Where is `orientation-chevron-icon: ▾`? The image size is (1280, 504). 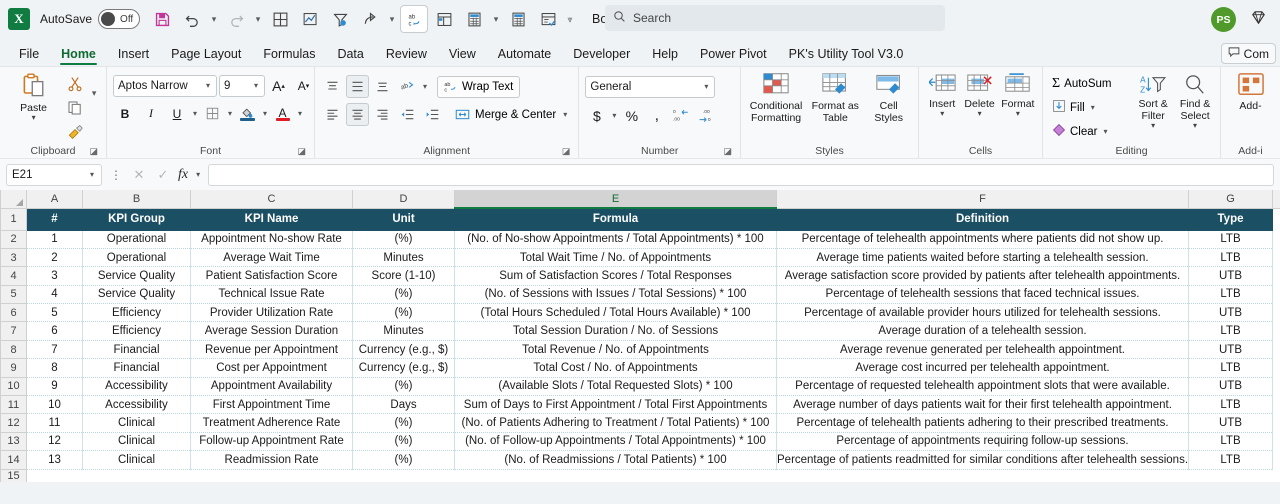 orientation-chevron-icon: ▾ is located at coordinates (425, 86).